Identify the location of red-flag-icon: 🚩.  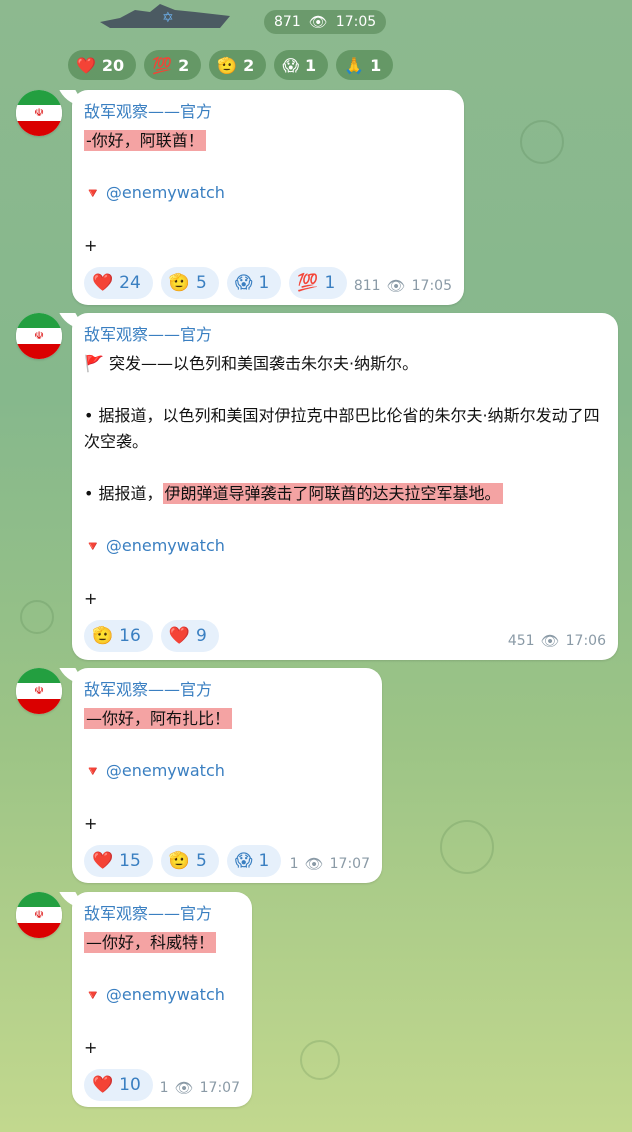
(97, 363).